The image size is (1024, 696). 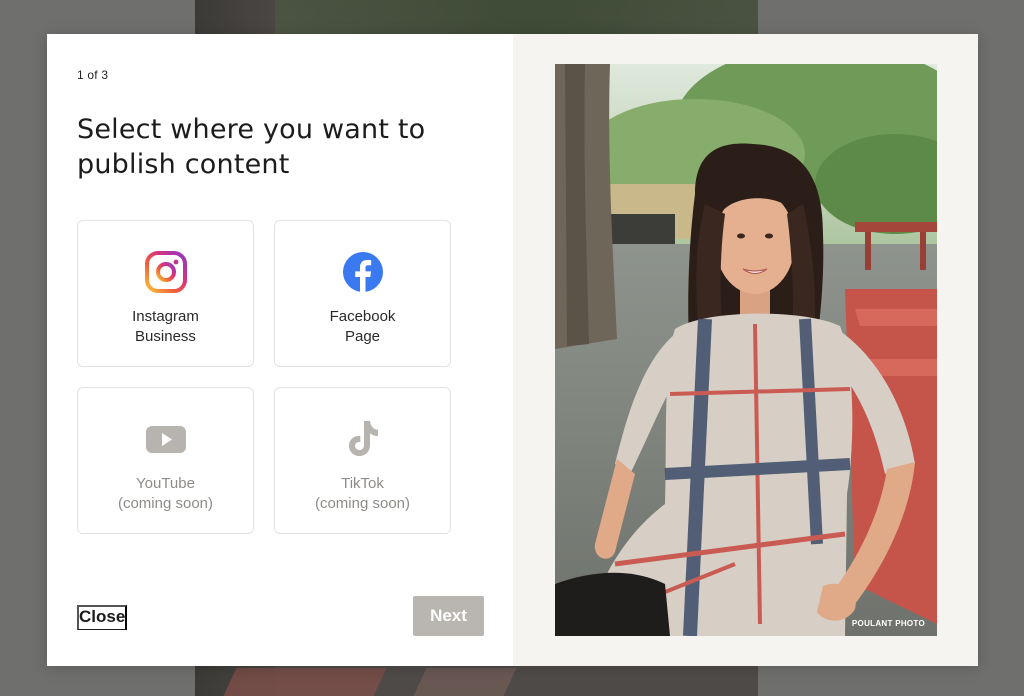 What do you see at coordinates (362, 326) in the screenshot?
I see `option-label: Facebook Page` at bounding box center [362, 326].